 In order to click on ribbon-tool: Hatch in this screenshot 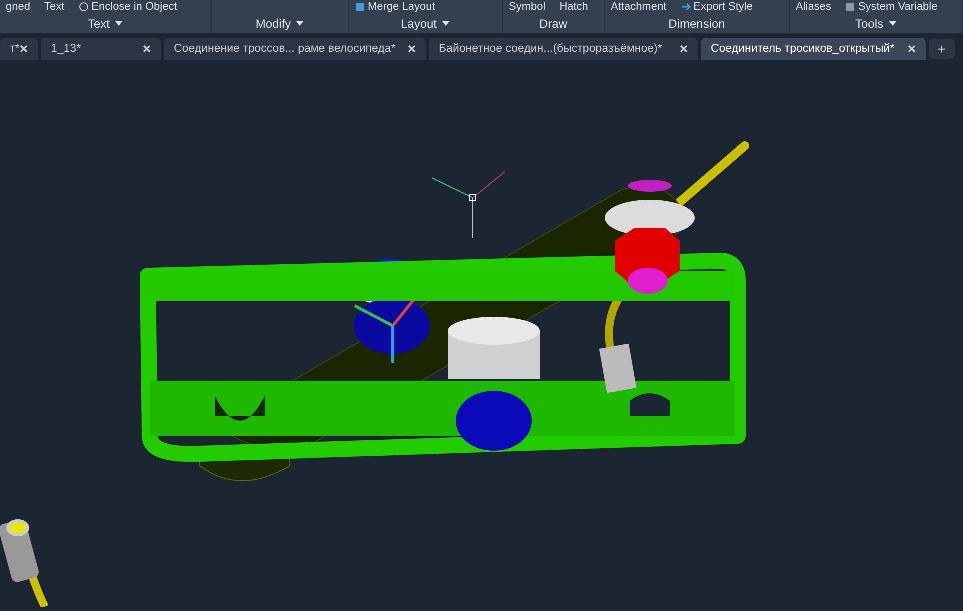, I will do `click(574, 7)`.